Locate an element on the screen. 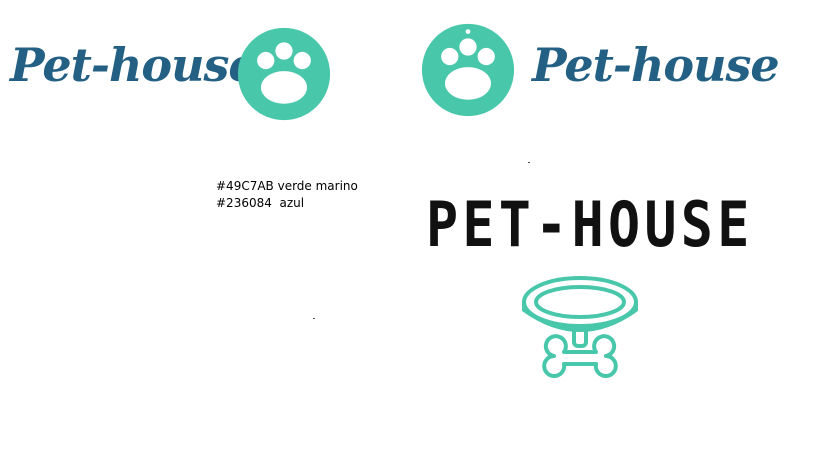 The width and height of the screenshot is (819, 460). collar-with-bone-tag-icon is located at coordinates (580, 327).